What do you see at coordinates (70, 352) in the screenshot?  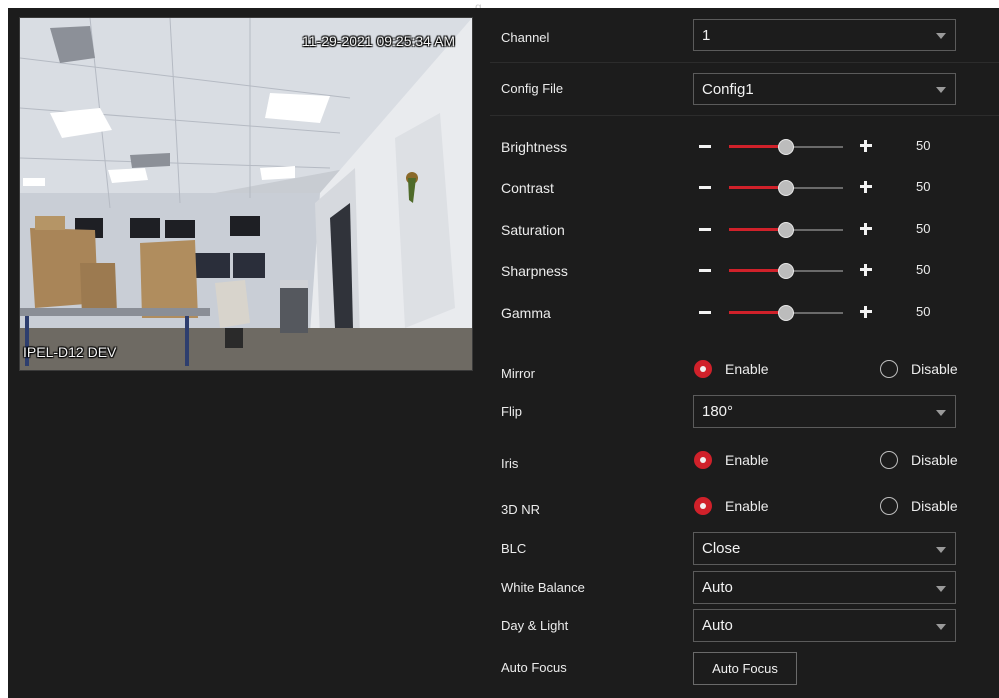 I see `osd-camera-name: IPEL-D12 DEV` at bounding box center [70, 352].